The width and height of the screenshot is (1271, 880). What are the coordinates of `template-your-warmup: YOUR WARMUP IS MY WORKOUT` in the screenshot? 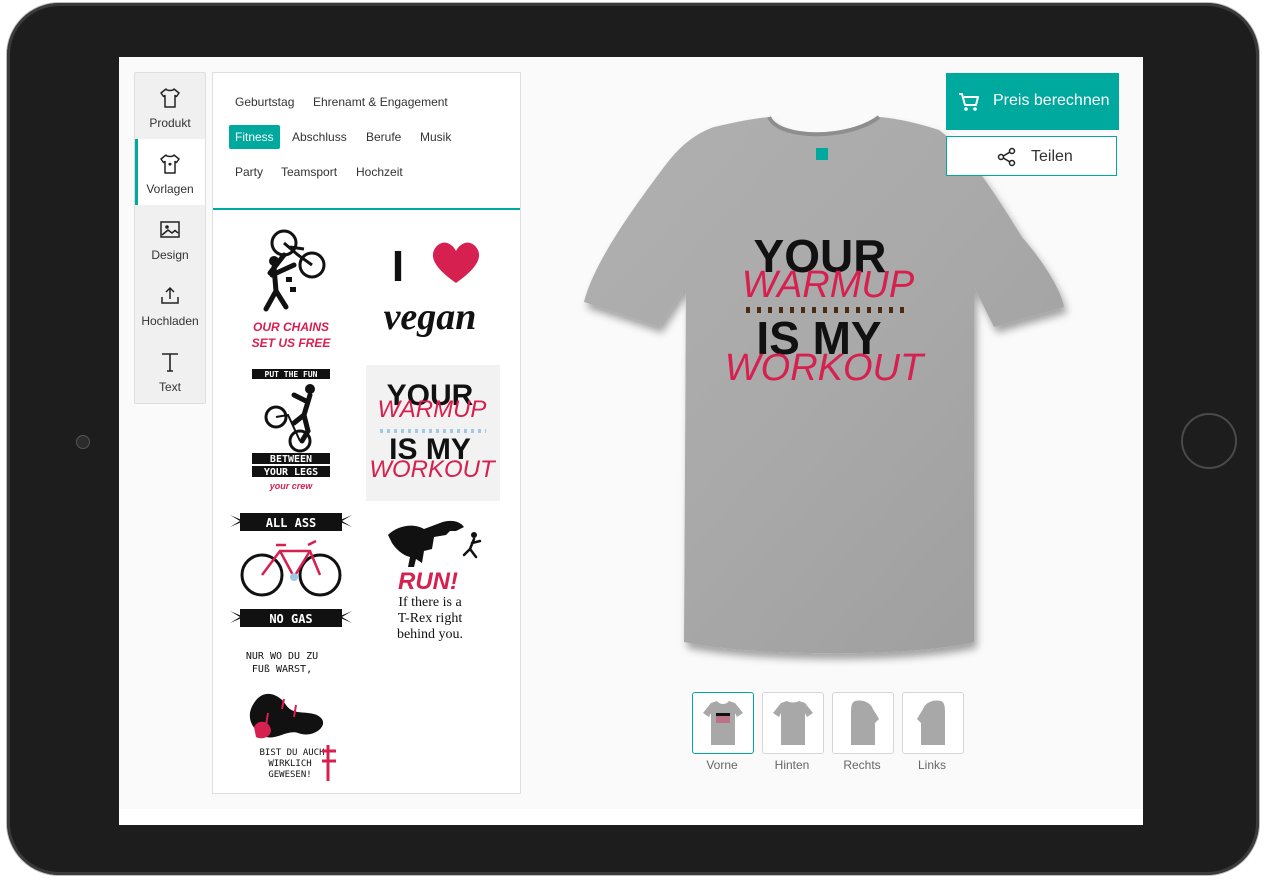 It's located at (433, 433).